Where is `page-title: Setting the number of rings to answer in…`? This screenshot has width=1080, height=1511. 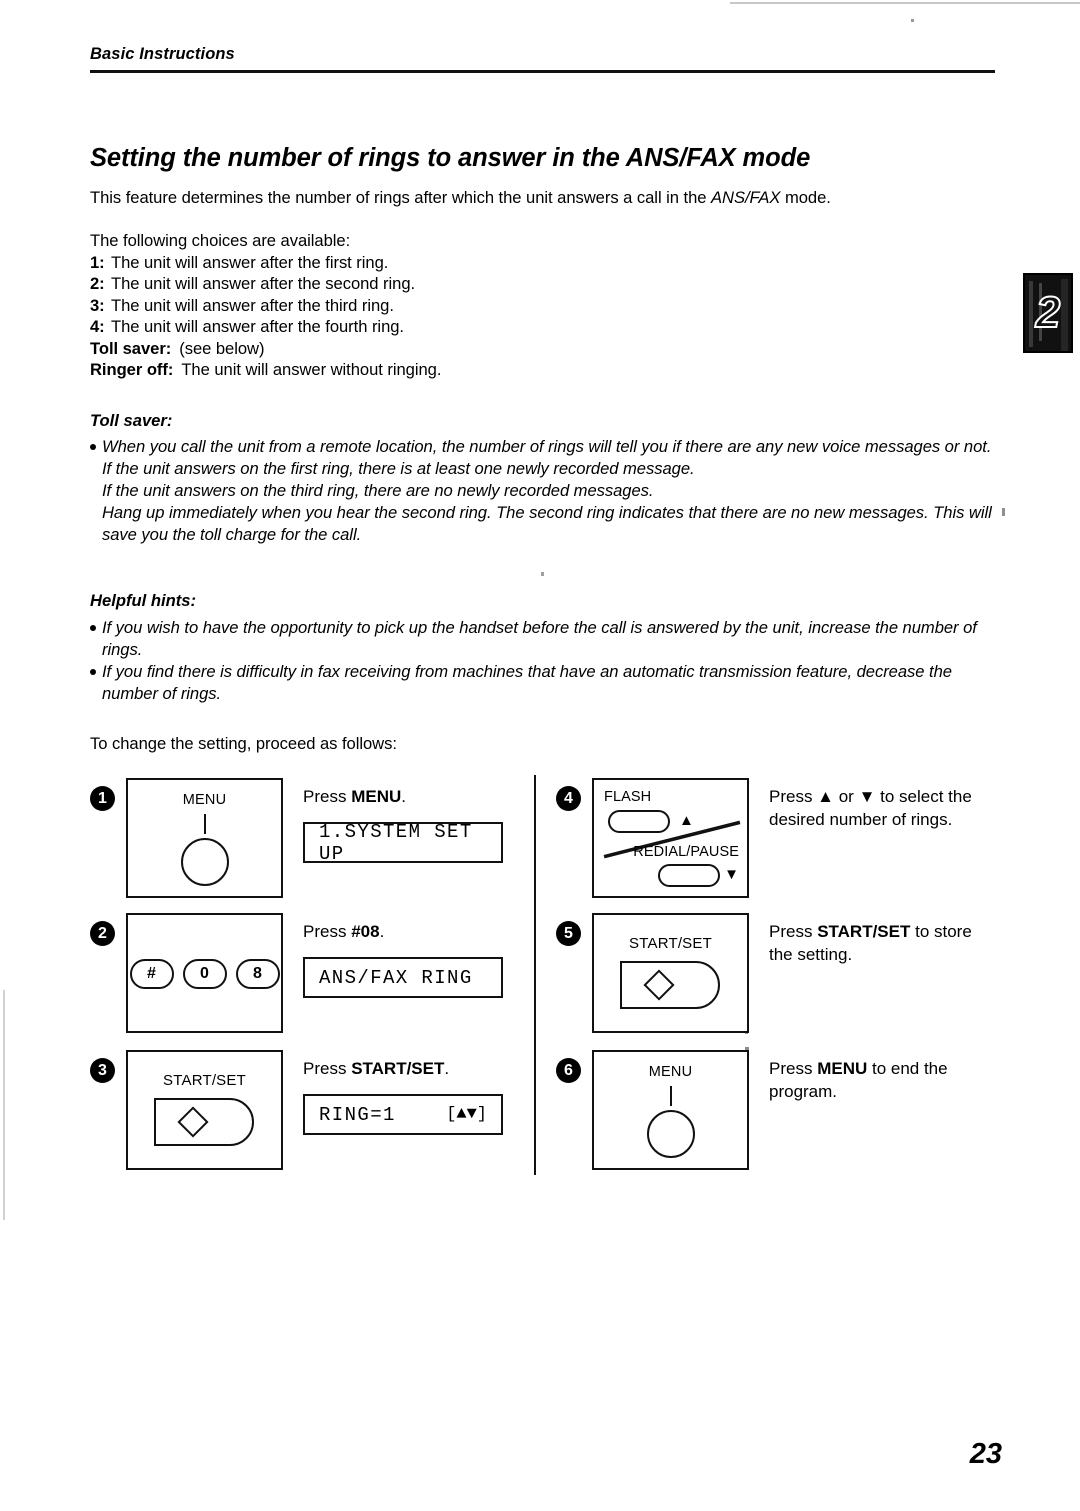
page-title: Setting the number of rings to answer in… is located at coordinates (450, 158).